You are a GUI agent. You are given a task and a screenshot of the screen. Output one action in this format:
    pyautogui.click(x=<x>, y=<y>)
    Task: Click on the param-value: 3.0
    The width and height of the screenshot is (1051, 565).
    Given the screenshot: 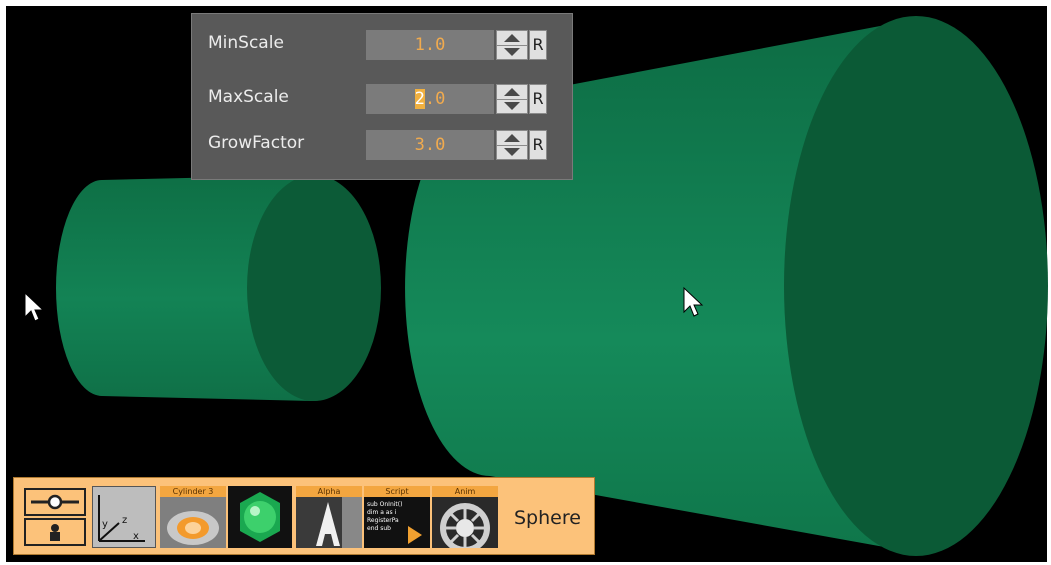 What is the action you would take?
    pyautogui.click(x=430, y=145)
    